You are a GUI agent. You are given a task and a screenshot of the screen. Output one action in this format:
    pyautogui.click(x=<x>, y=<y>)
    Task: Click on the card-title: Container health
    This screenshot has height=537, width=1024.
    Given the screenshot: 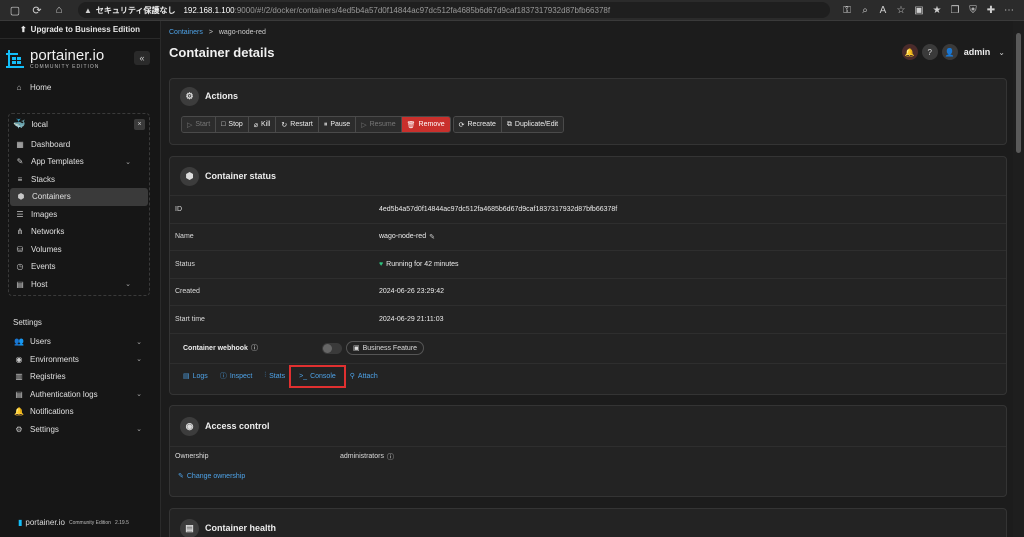 What is the action you would take?
    pyautogui.click(x=241, y=528)
    